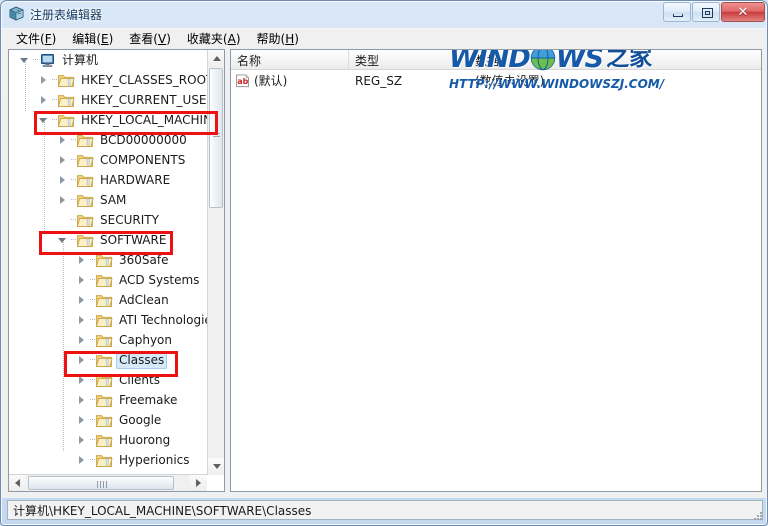 This screenshot has height=526, width=768. I want to click on tree-item-label: Freemake, so click(148, 399).